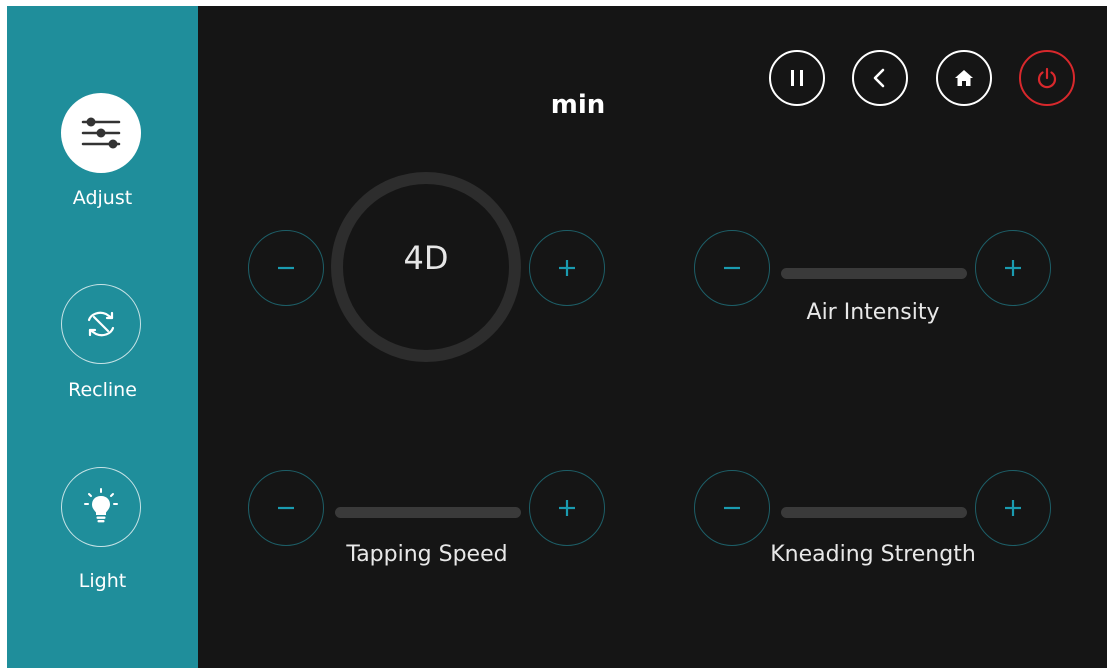  I want to click on sliders-icon, so click(101, 133).